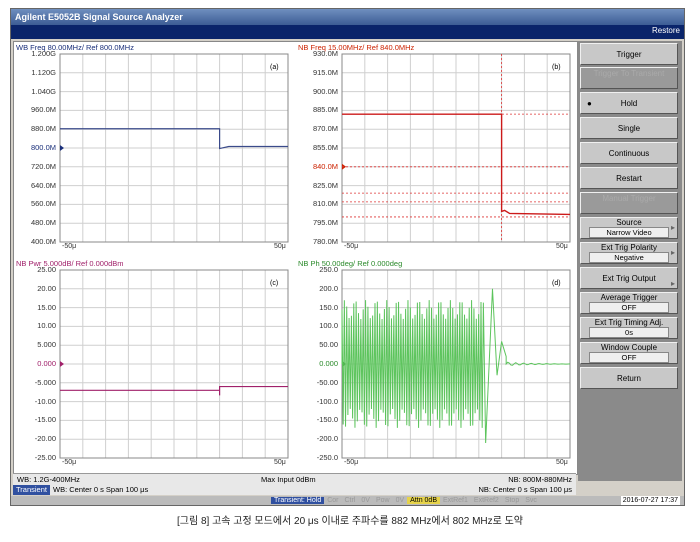 Image resolution: width=700 pixels, height=542 pixels. Describe the element at coordinates (325, 223) in the screenshot. I see `y-tick-label: 795.0M` at that location.